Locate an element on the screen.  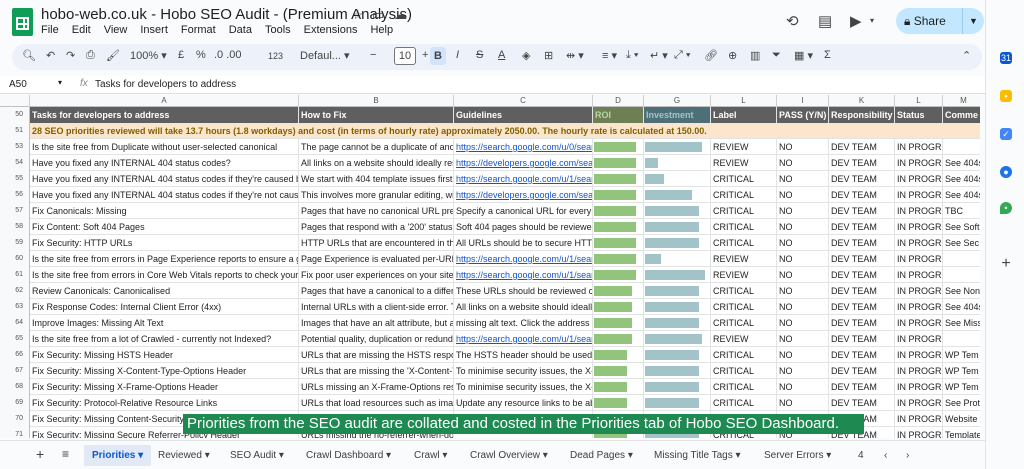
column-header-i: I is located at coordinates (803, 101).